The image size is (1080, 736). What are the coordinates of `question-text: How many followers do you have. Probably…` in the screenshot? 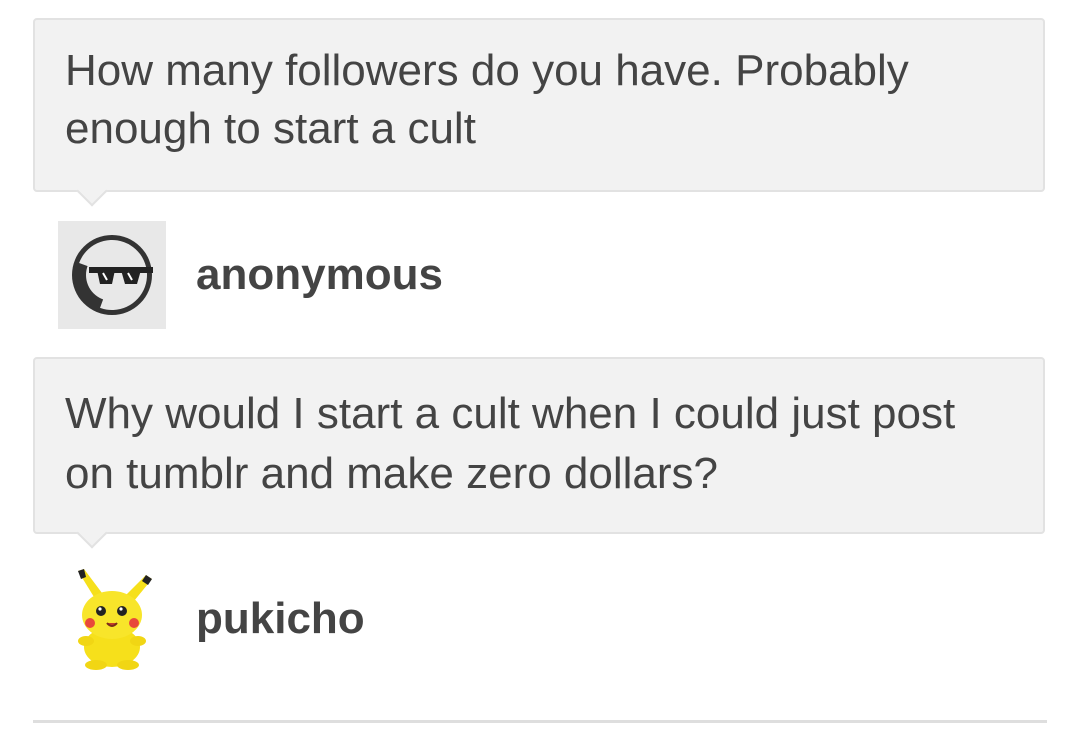 It's located at (487, 99).